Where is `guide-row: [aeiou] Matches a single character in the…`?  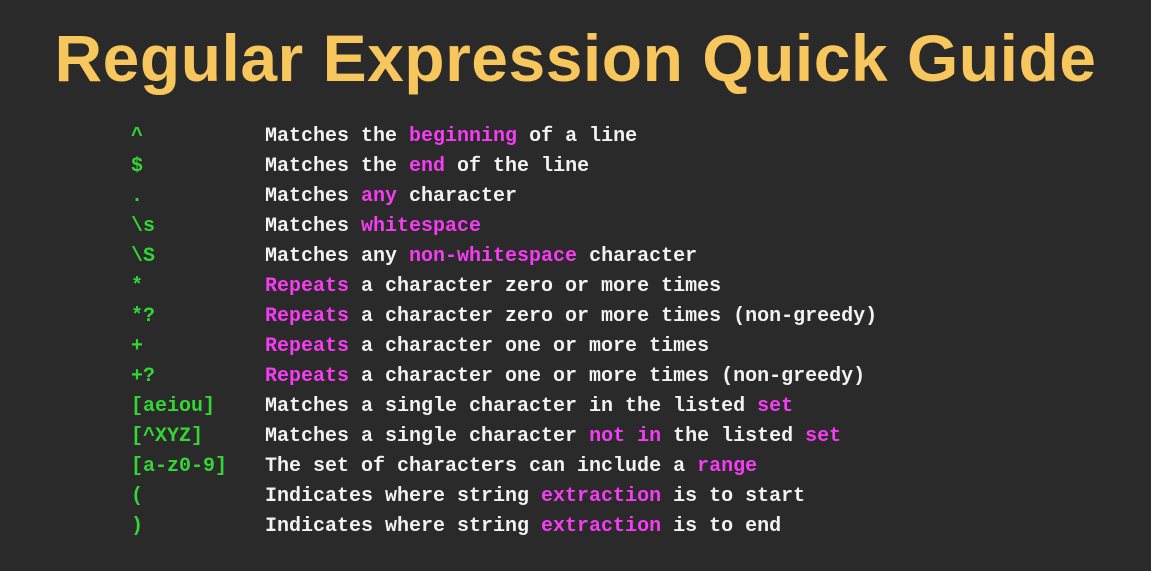 guide-row: [aeiou] Matches a single character in the… is located at coordinates (504, 406).